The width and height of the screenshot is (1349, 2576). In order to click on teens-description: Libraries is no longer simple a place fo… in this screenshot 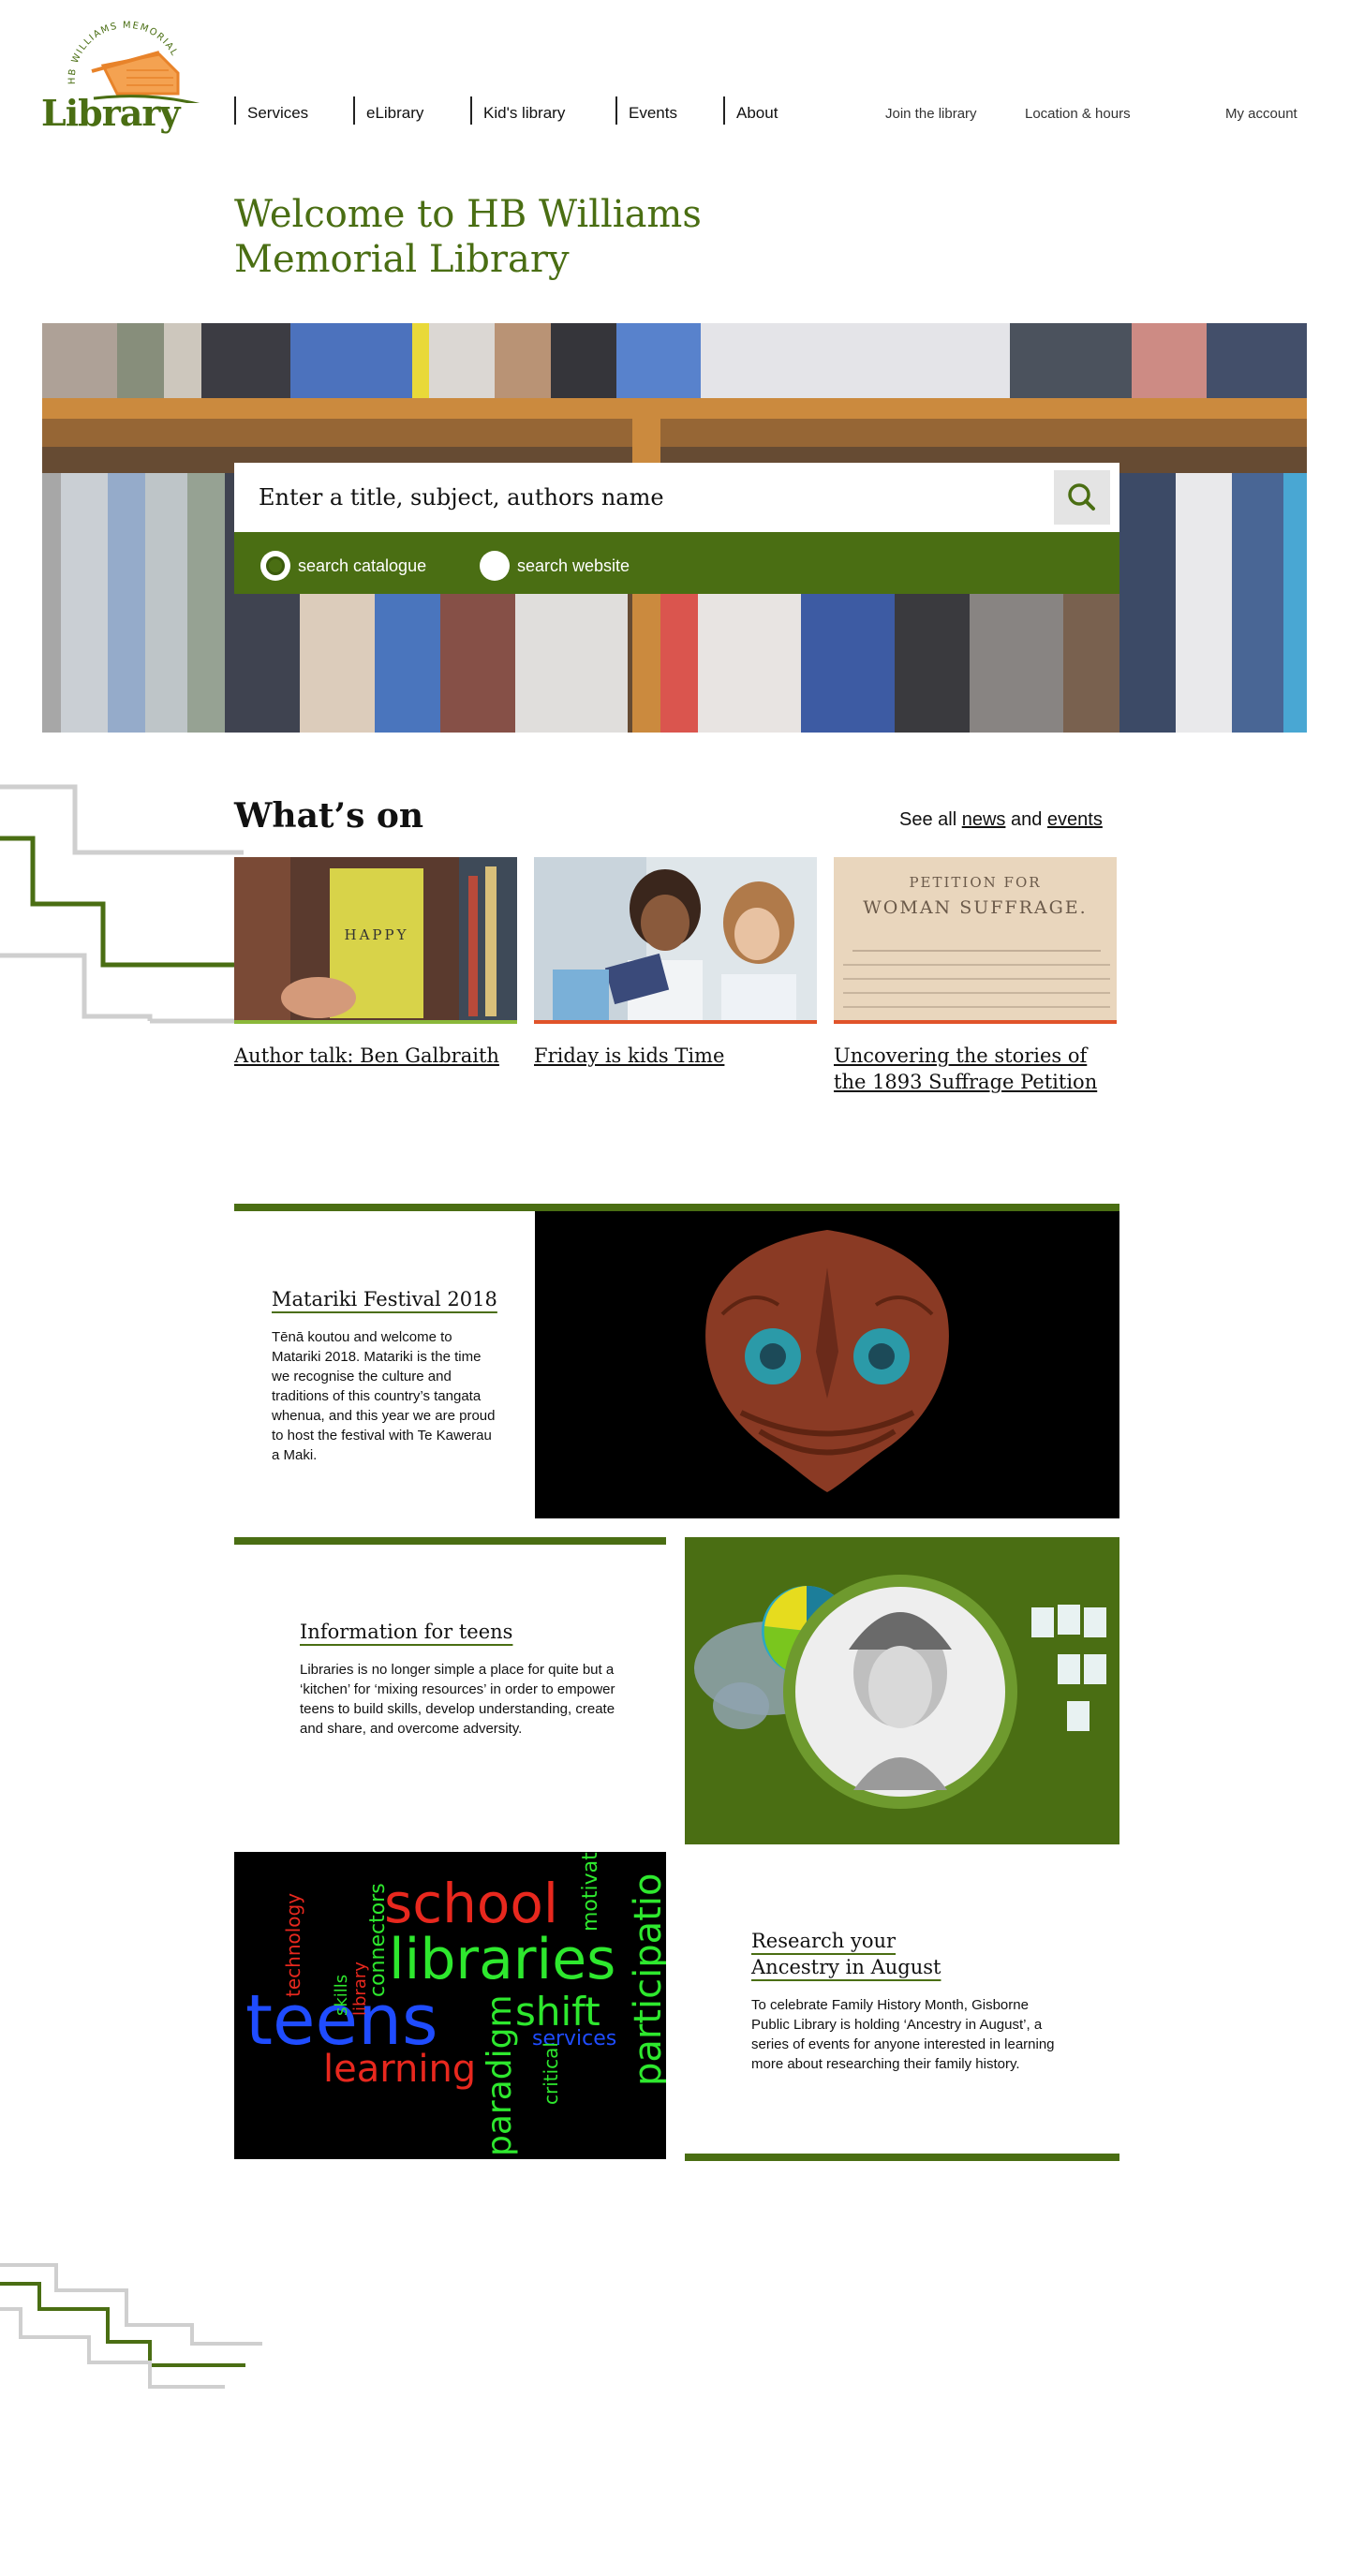, I will do `click(458, 1699)`.